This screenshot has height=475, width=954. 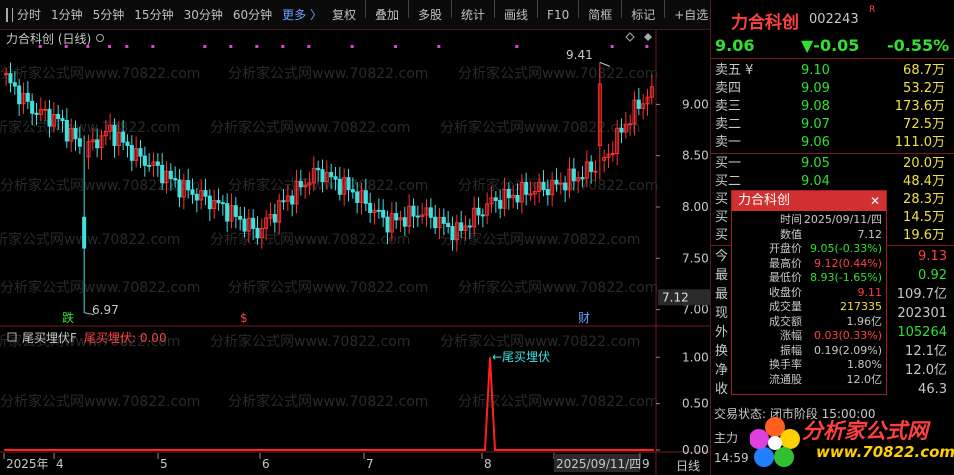 I want to click on asks-level-label: 卖二, so click(x=728, y=124).